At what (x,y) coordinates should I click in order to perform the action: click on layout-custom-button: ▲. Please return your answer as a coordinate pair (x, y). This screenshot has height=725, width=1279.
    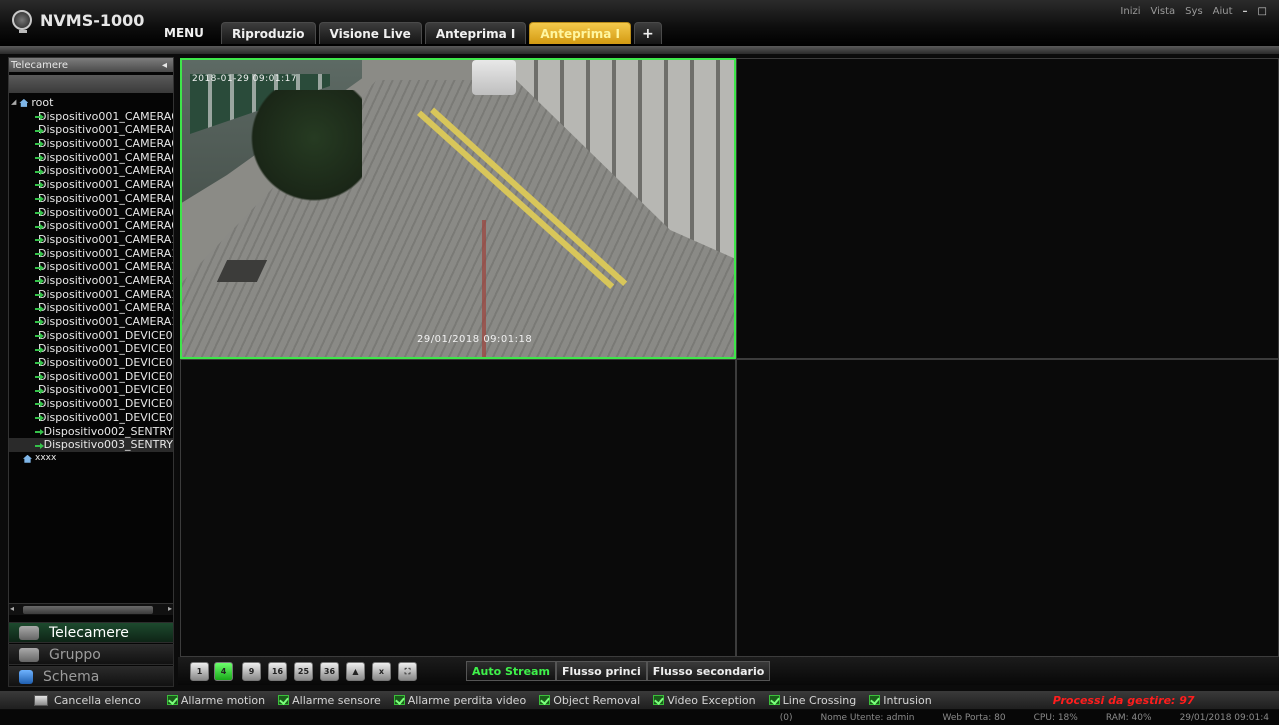
    Looking at the image, I should click on (355, 671).